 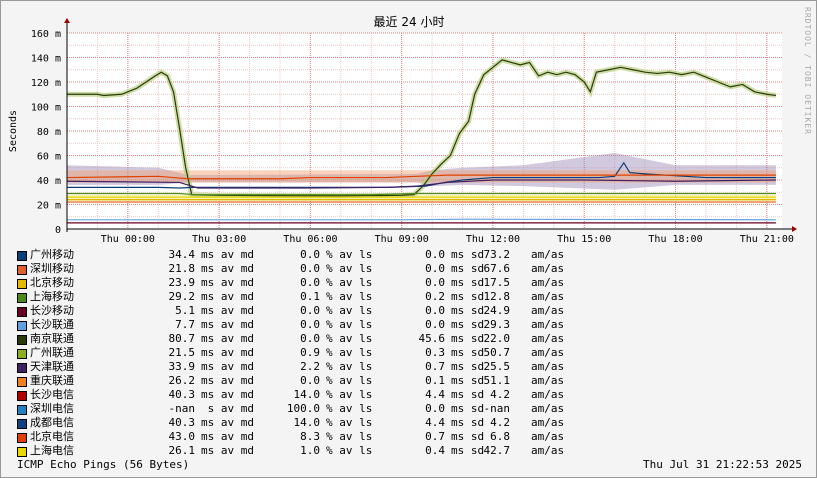 I want to click on y-tick-label: 60 m, so click(x=49, y=157).